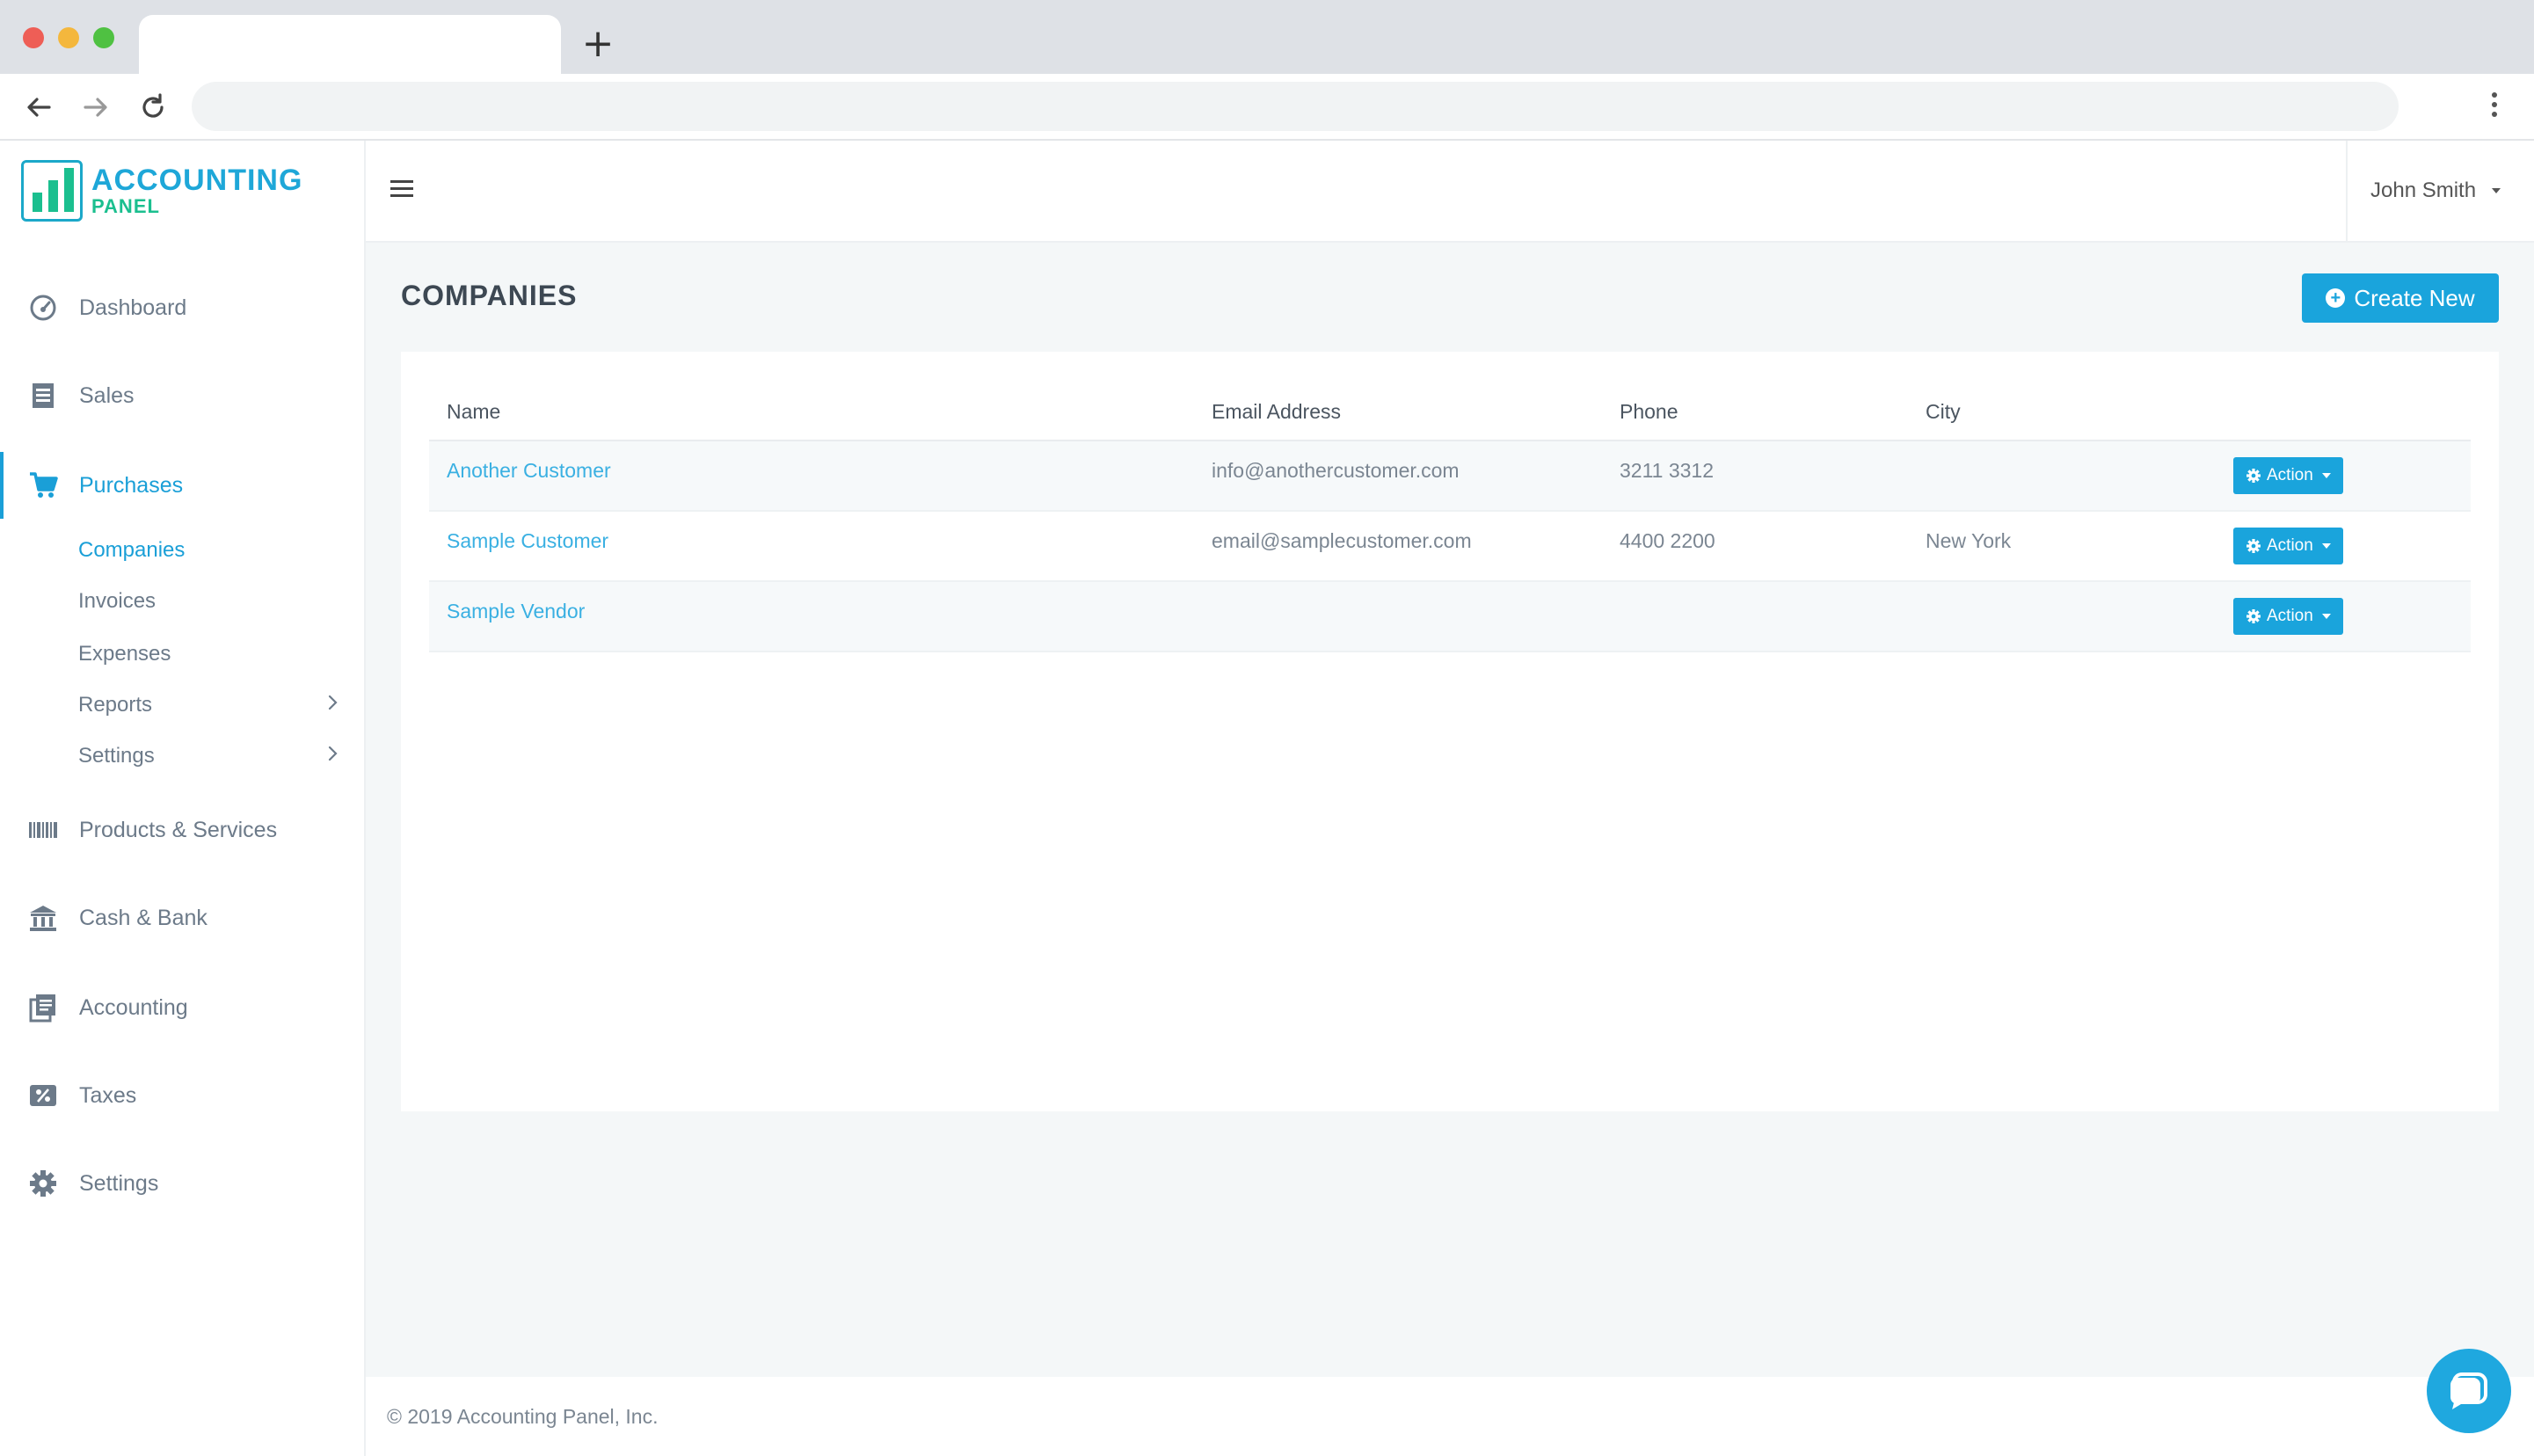 This screenshot has height=1456, width=2534. I want to click on sidebar-item-label: Products & Services, so click(179, 829).